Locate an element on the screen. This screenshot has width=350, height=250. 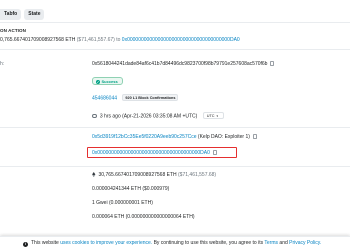
block-row: 454686044 920 L1 Block Confirmations is located at coordinates (135, 98).